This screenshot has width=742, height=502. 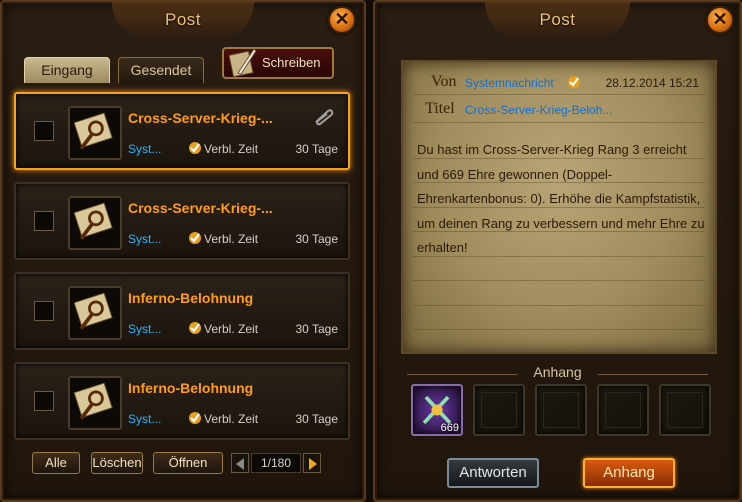 What do you see at coordinates (509, 83) in the screenshot?
I see `from-value: Systemnachricht` at bounding box center [509, 83].